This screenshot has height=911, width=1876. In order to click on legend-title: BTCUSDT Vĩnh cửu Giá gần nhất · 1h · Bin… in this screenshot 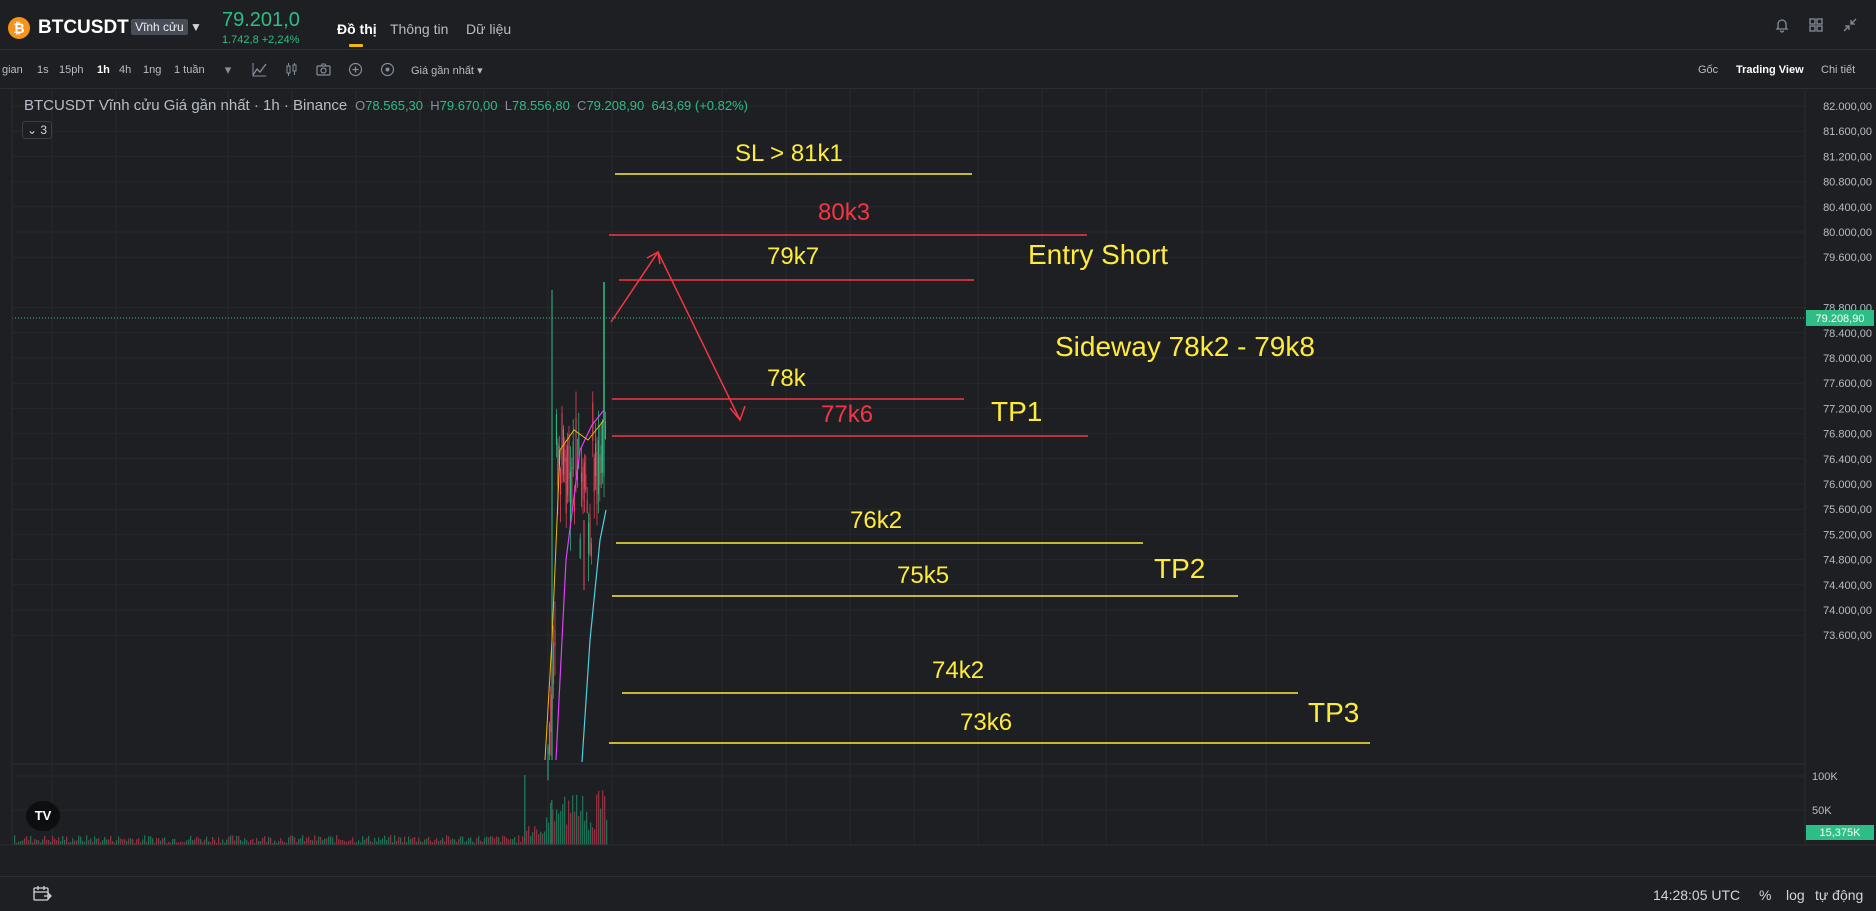, I will do `click(186, 105)`.